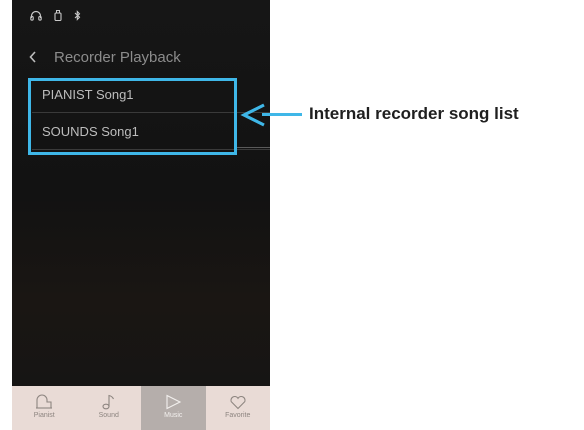  I want to click on nav-tab-sound: Sound, so click(109, 408).